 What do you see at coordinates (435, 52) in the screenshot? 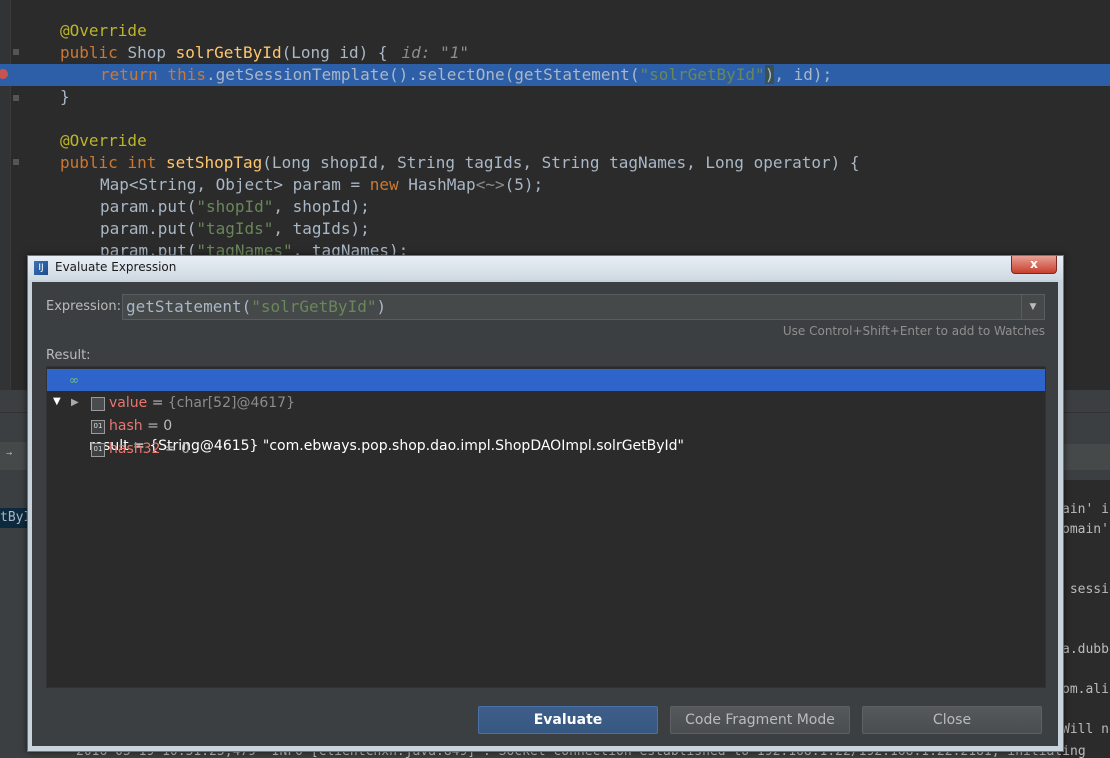
I see `inline-debug-value: id: "1"` at bounding box center [435, 52].